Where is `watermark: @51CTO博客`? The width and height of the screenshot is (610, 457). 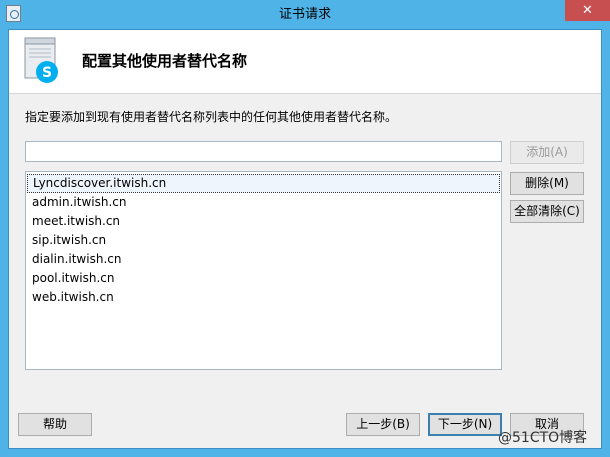
watermark: @51CTO博客 is located at coordinates (543, 438).